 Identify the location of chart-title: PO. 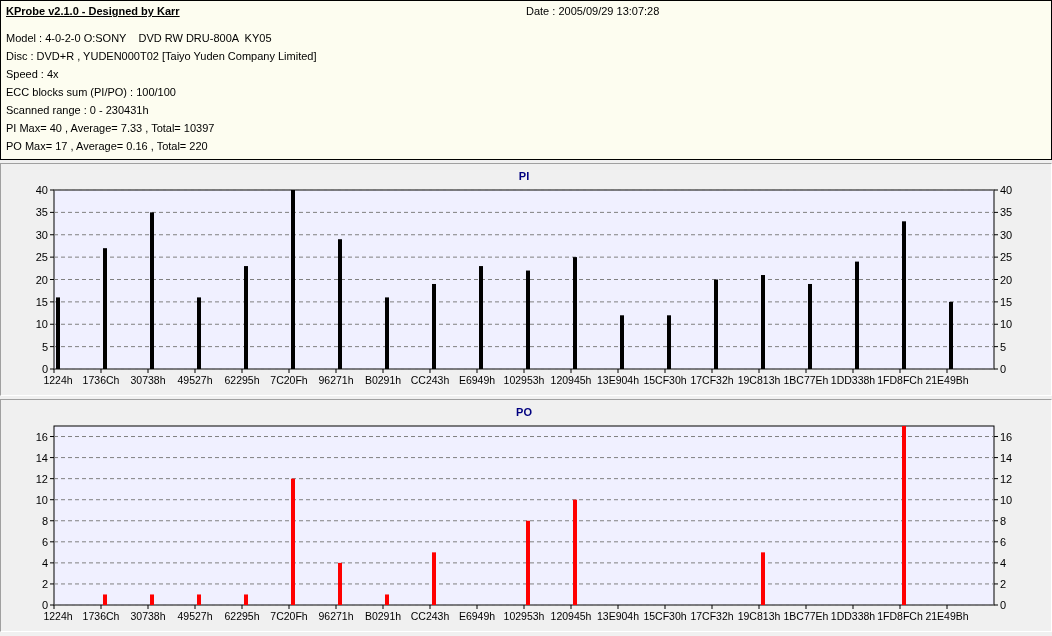
(524, 412).